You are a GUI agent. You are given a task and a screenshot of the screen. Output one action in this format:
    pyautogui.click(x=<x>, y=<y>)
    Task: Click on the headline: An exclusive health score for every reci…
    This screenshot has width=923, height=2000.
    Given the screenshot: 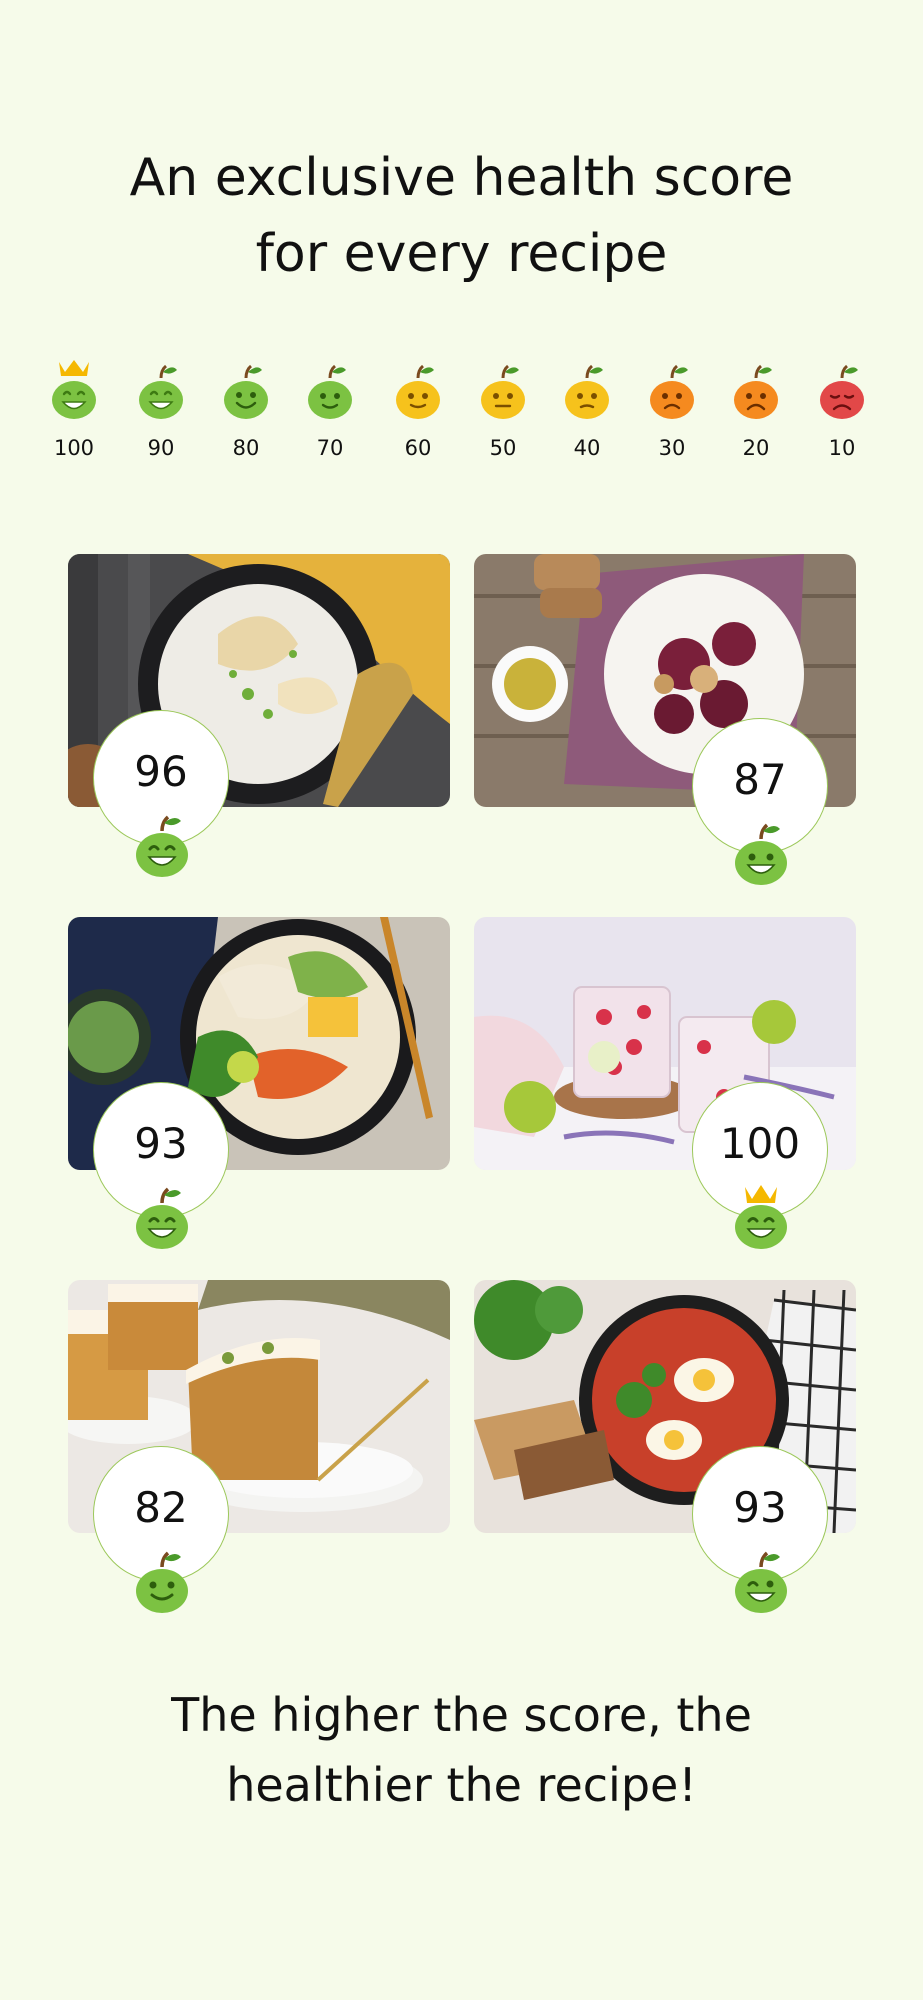 What is the action you would take?
    pyautogui.click(x=461, y=216)
    